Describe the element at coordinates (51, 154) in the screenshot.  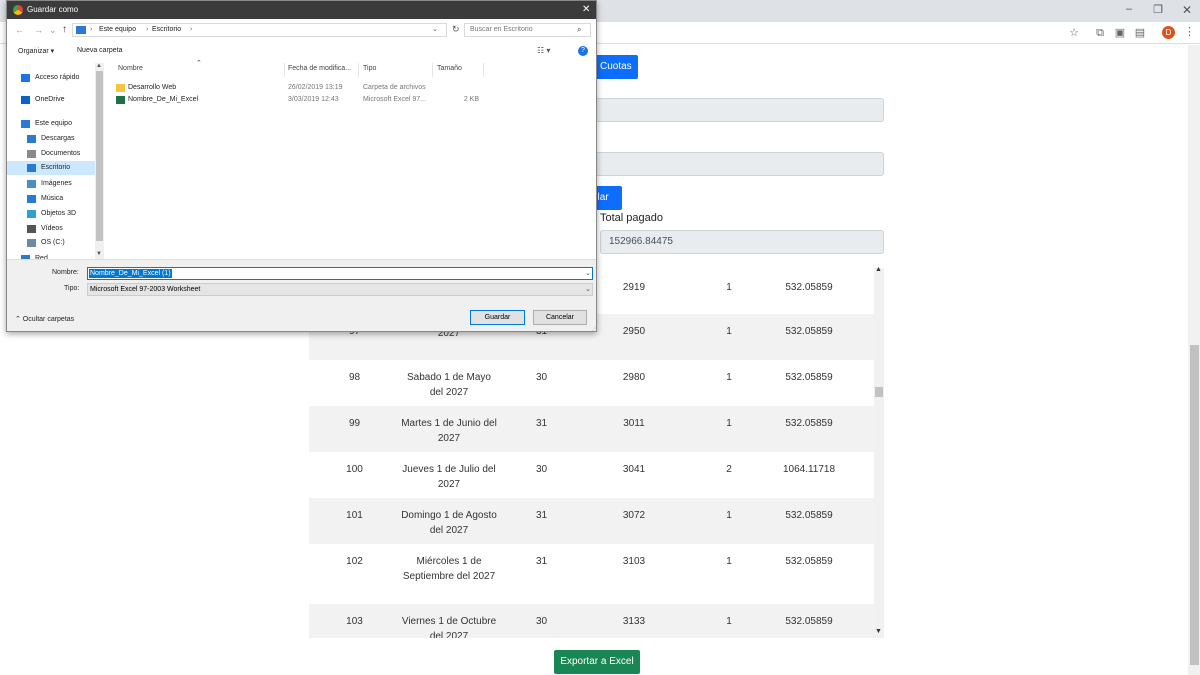
I see `nav-item-documentos: Documentos` at that location.